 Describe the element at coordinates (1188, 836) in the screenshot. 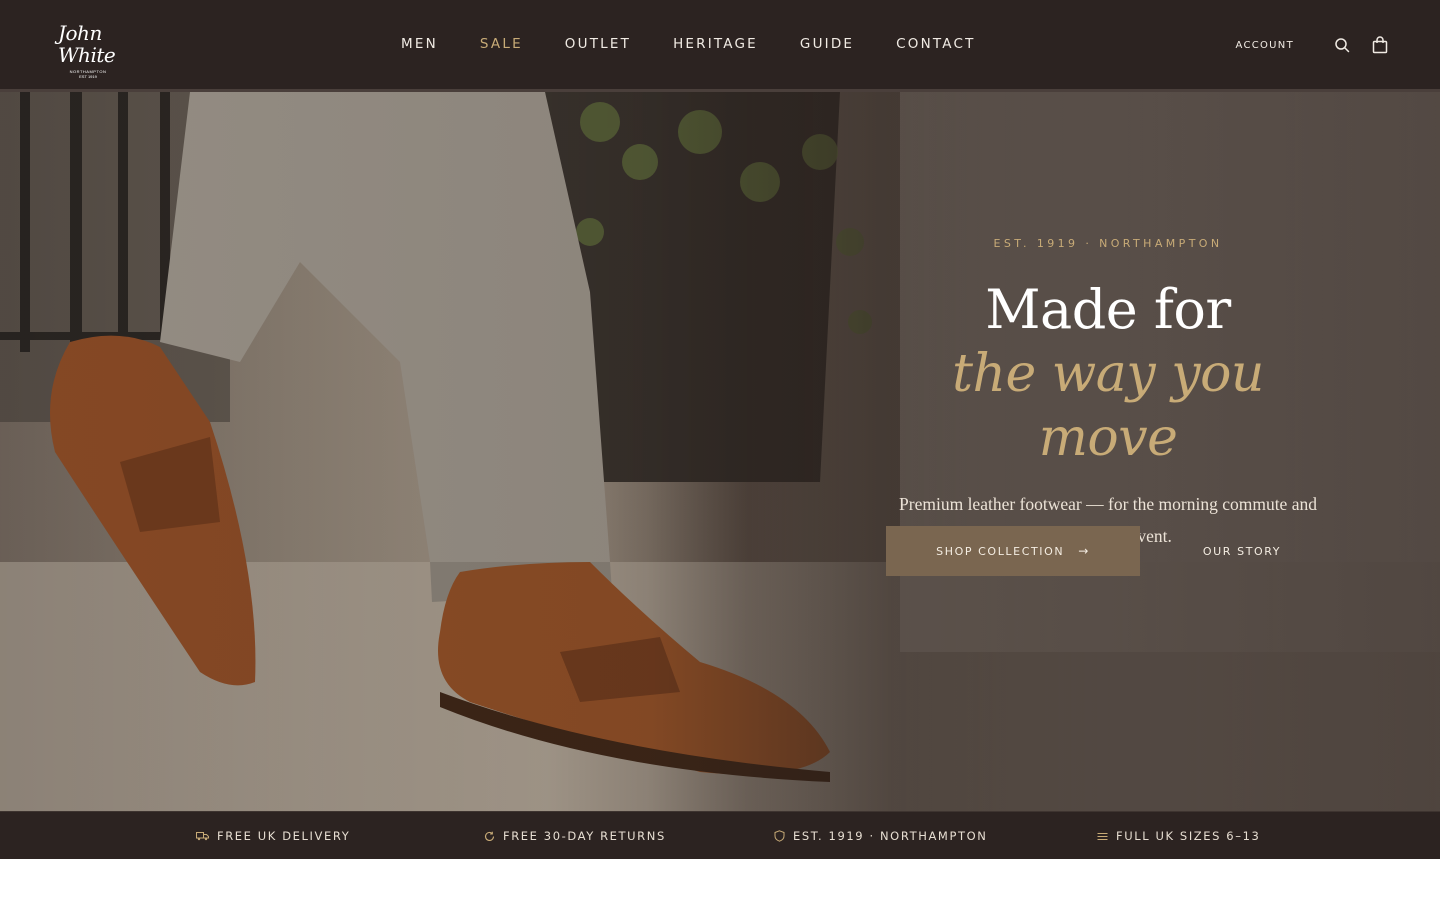

I see `feature-label: FULL UK SIZES 6–13` at that location.